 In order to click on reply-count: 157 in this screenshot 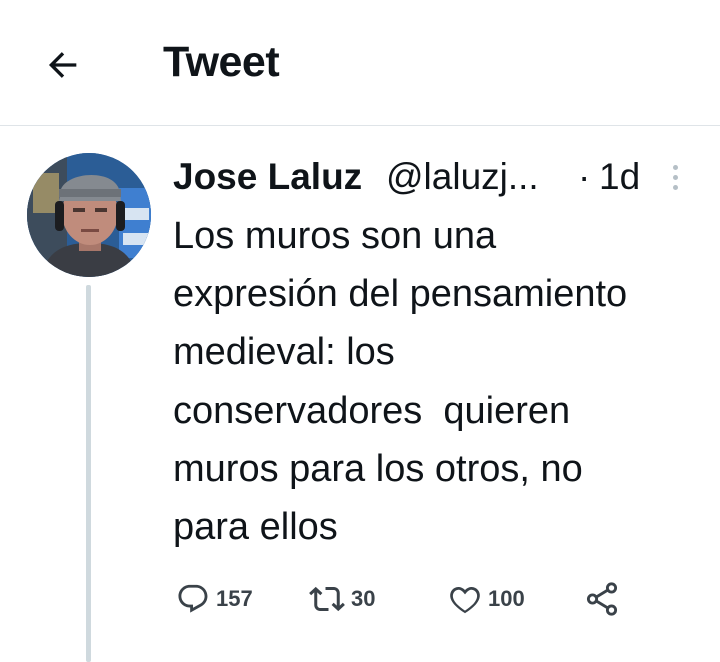, I will do `click(234, 598)`.